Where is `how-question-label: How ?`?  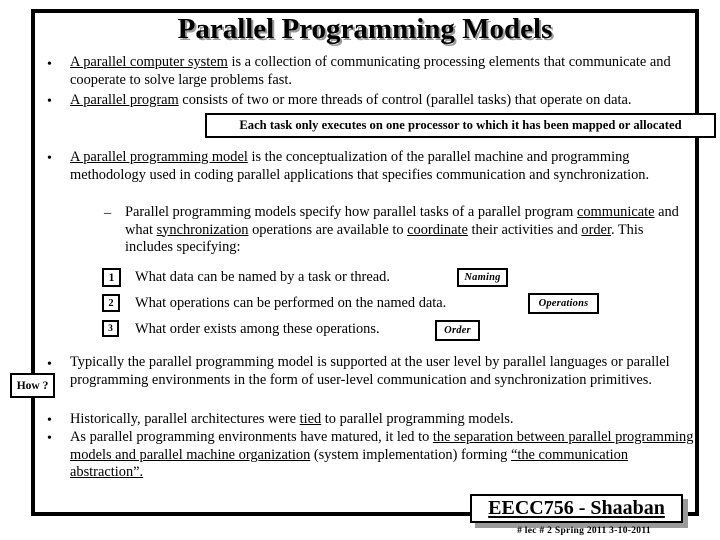
how-question-label: How ? is located at coordinates (32, 385).